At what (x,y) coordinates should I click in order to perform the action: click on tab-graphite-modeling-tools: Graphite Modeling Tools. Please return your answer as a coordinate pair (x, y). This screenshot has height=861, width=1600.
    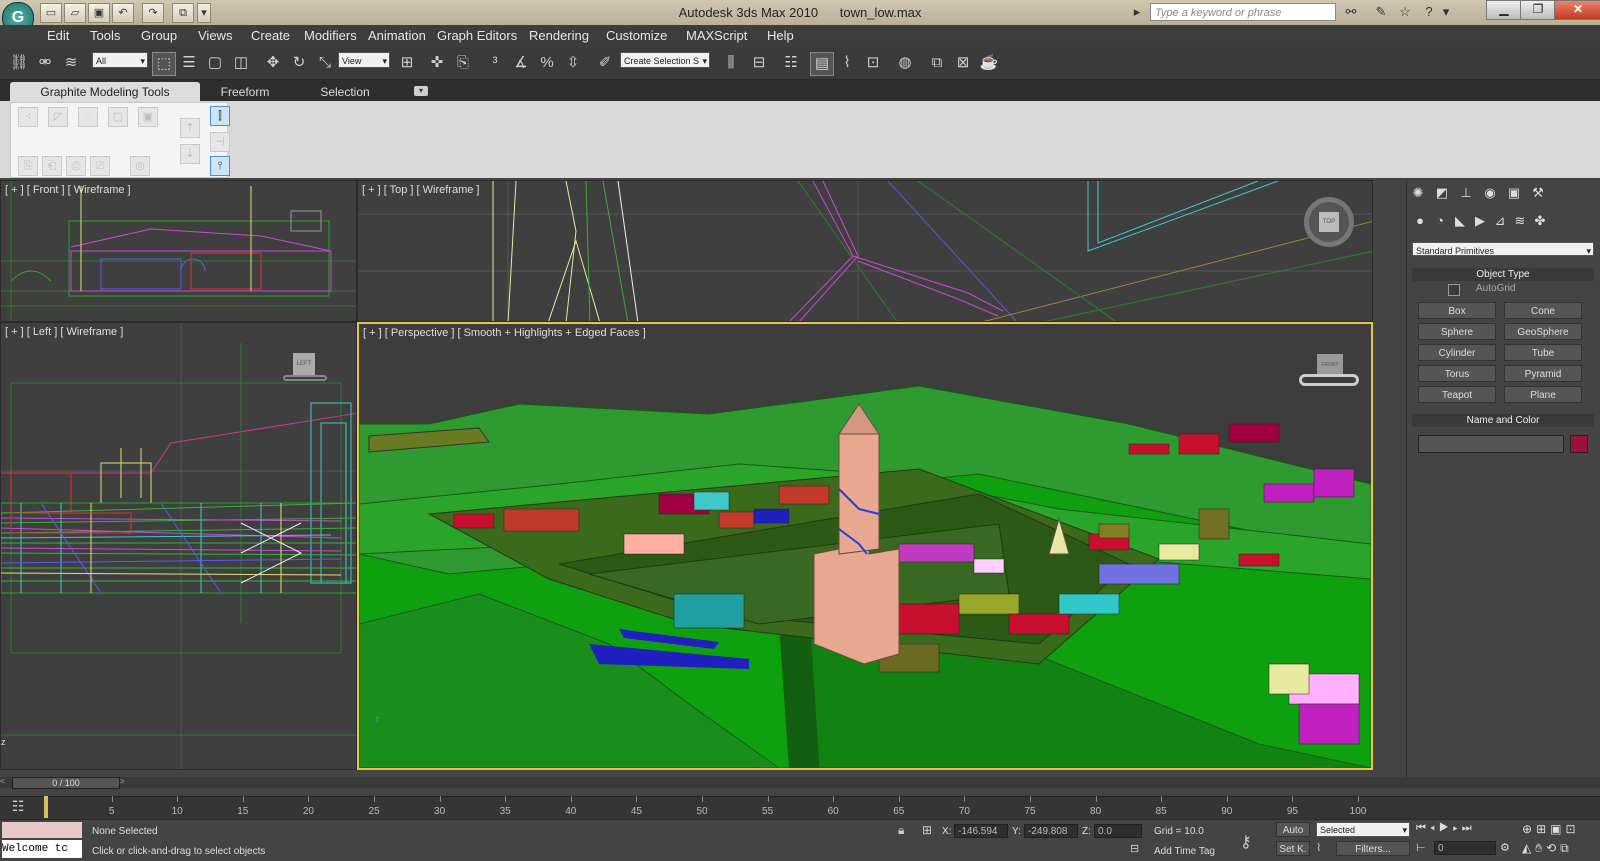
    Looking at the image, I should click on (105, 92).